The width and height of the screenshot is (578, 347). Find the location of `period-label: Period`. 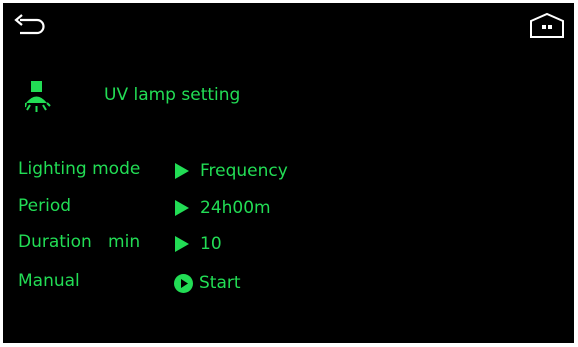

period-label: Period is located at coordinates (45, 206).